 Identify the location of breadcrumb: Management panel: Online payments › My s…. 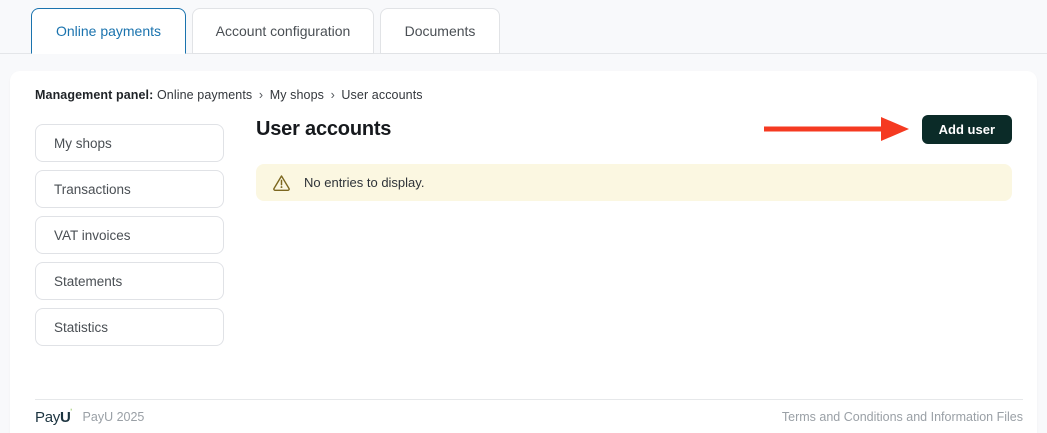
(523, 95).